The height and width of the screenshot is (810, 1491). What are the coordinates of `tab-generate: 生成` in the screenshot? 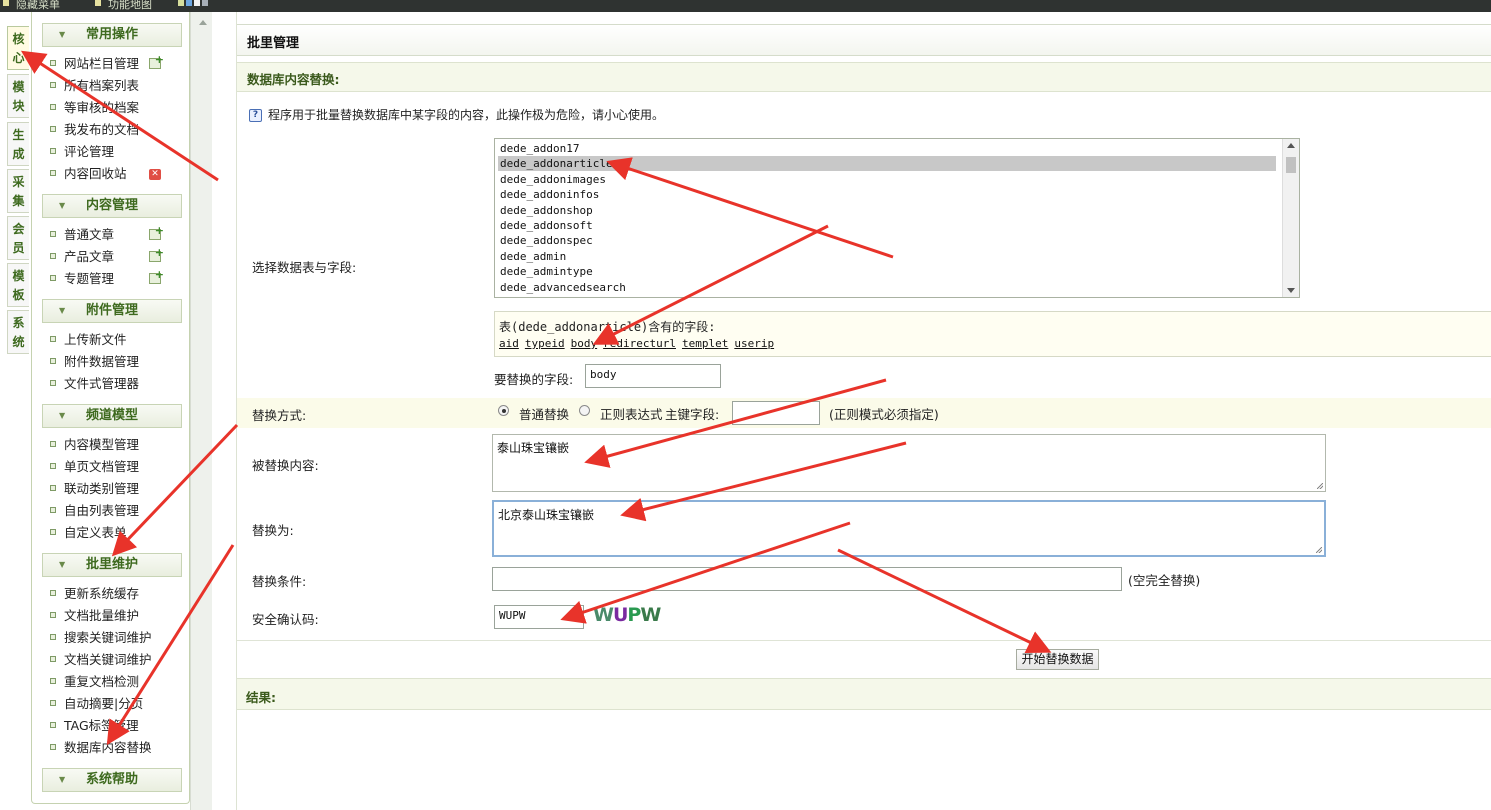 It's located at (18, 144).